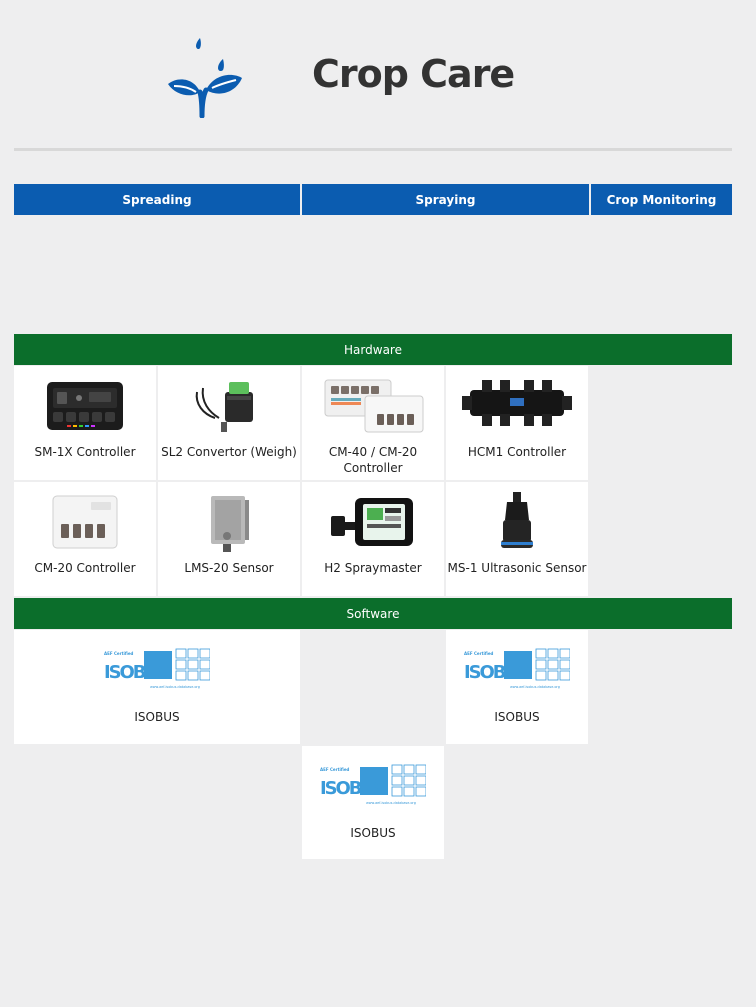 Image resolution: width=756 pixels, height=1007 pixels. Describe the element at coordinates (517, 520) in the screenshot. I see `ms1-ultrasonic-sensor-image` at that location.